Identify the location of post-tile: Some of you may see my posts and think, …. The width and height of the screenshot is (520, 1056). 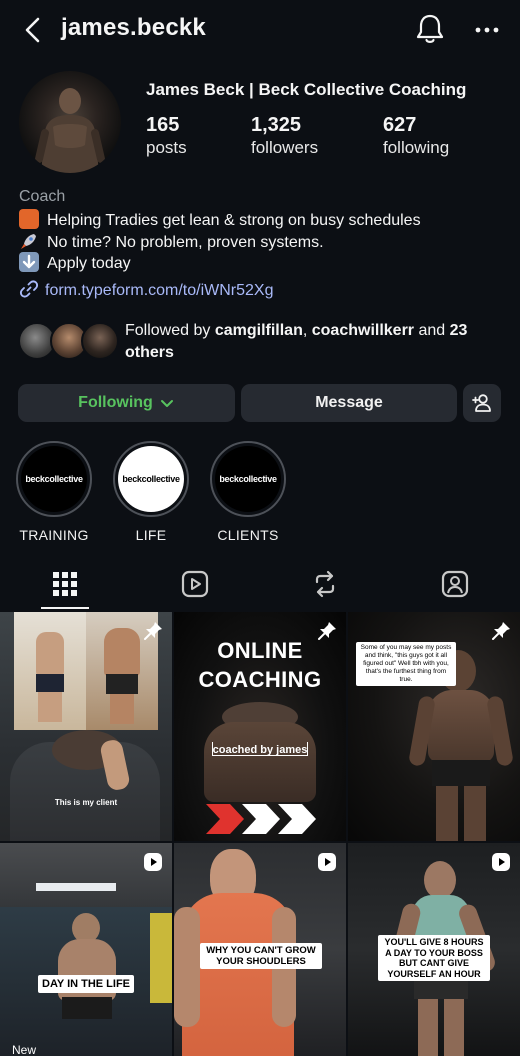
(434, 726).